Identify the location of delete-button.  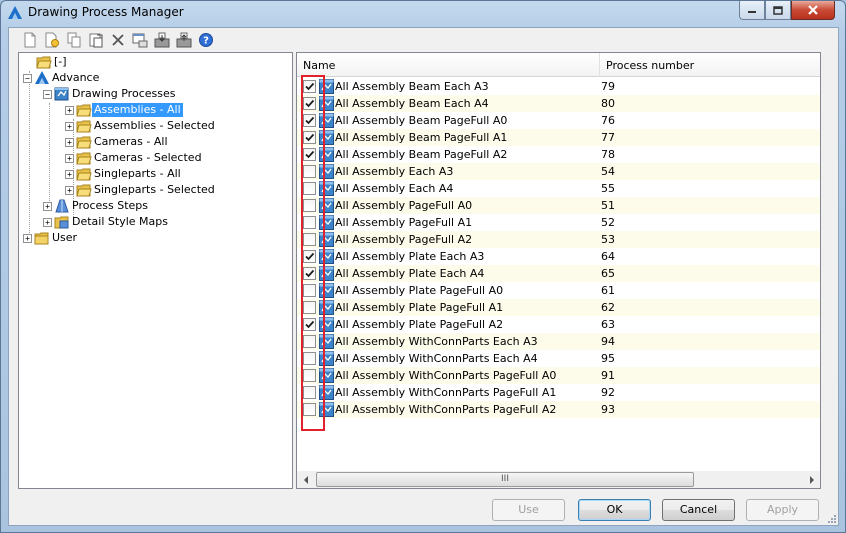
(117, 40).